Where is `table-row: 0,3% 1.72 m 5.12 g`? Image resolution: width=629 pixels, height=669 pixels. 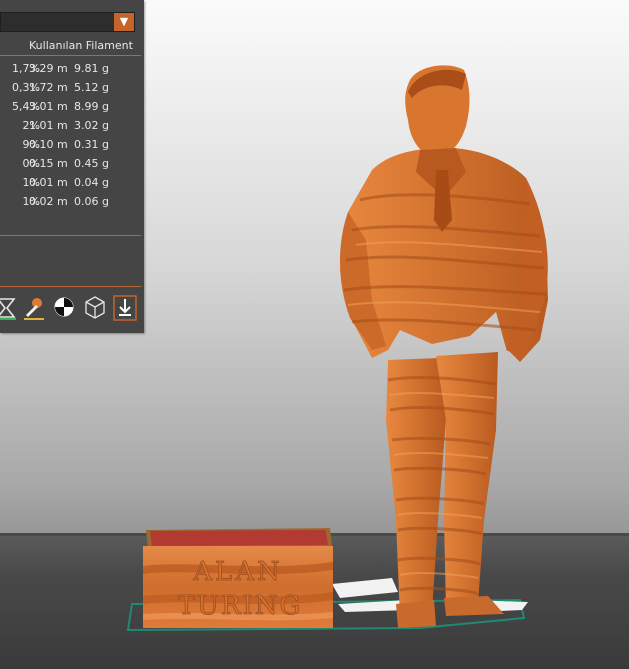 table-row: 0,3% 1.72 m 5.12 g is located at coordinates (72, 86).